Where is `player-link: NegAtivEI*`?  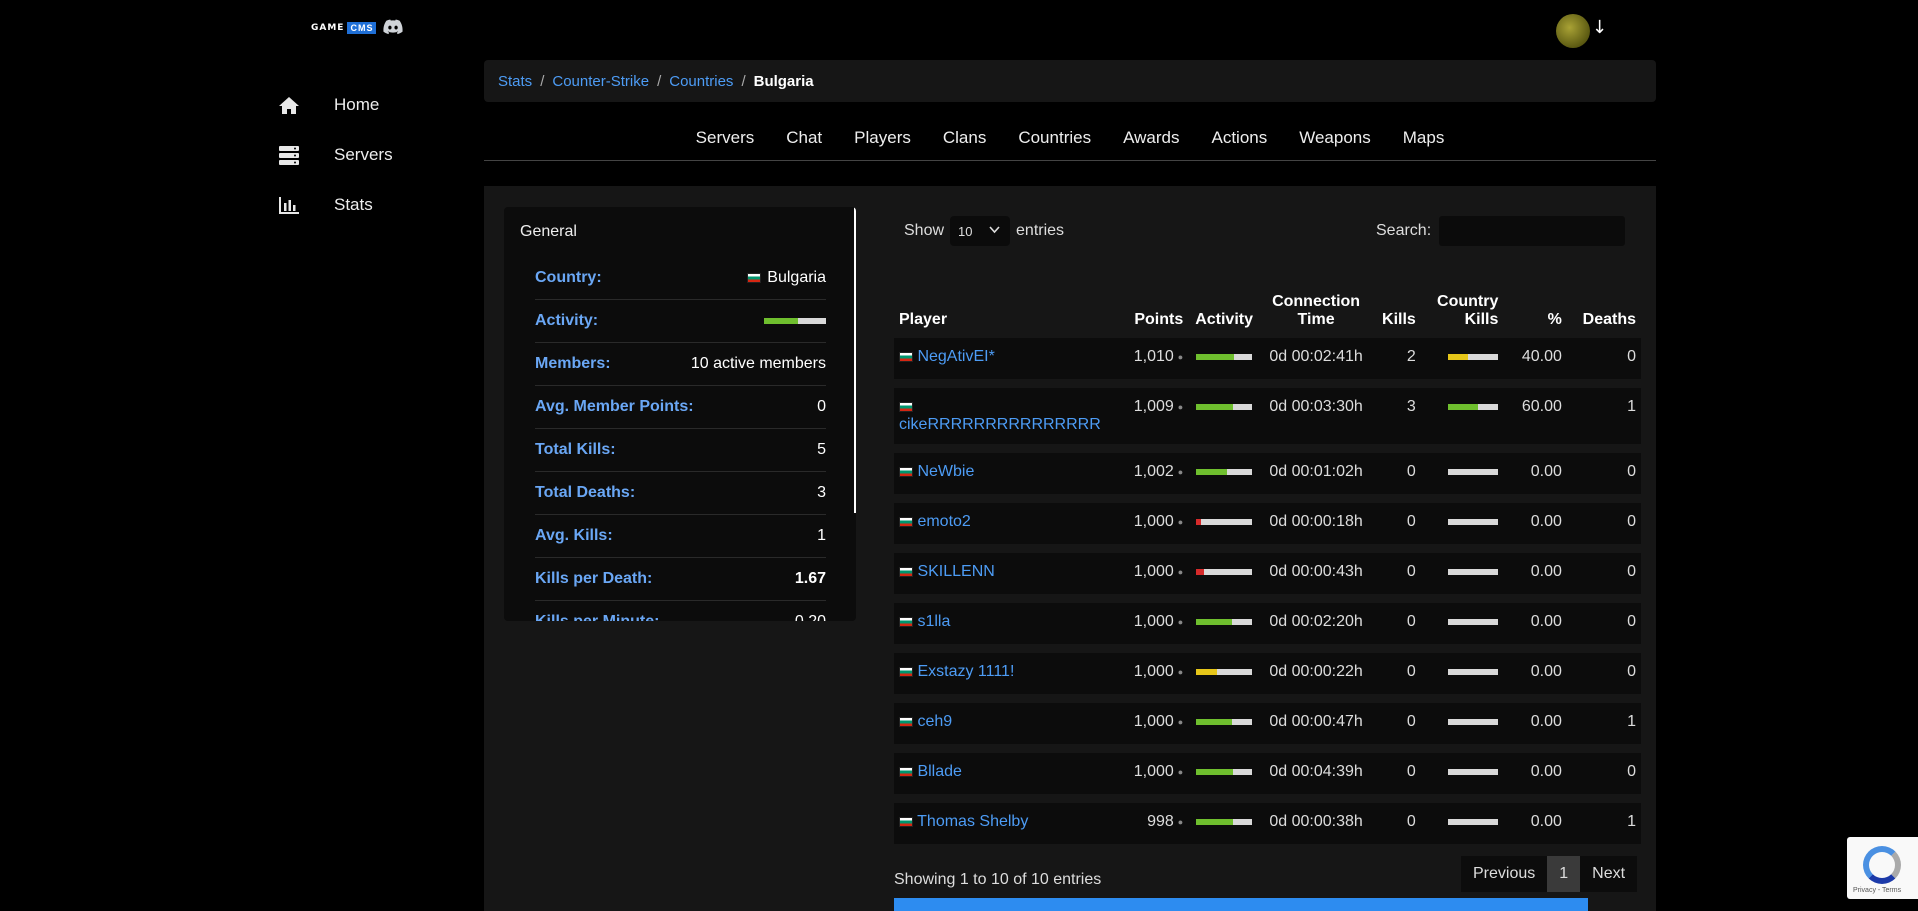 player-link: NegAtivEI* is located at coordinates (955, 356).